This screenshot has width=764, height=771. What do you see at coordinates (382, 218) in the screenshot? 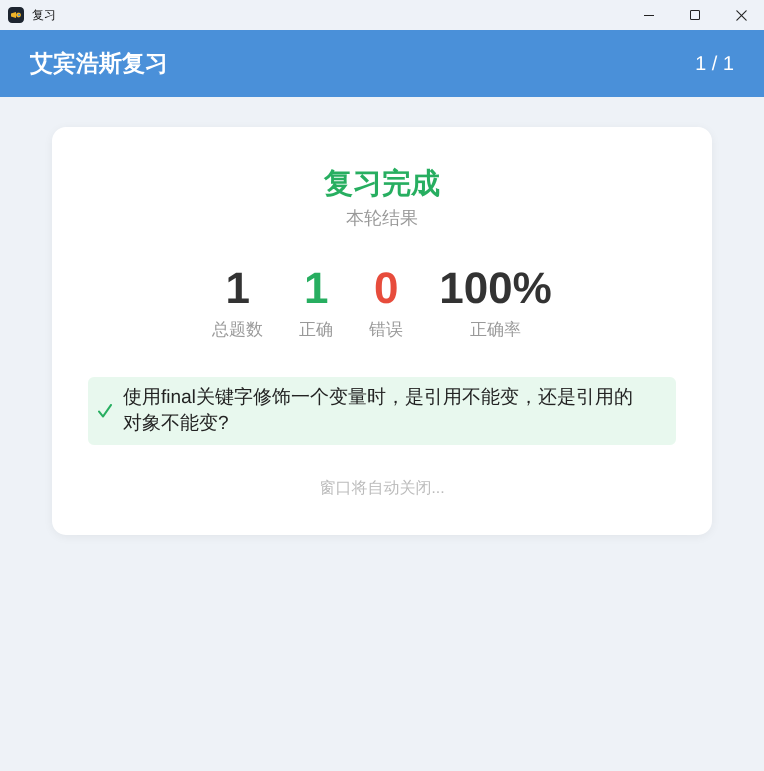
I see `summary-subtitle: 本轮结果` at bounding box center [382, 218].